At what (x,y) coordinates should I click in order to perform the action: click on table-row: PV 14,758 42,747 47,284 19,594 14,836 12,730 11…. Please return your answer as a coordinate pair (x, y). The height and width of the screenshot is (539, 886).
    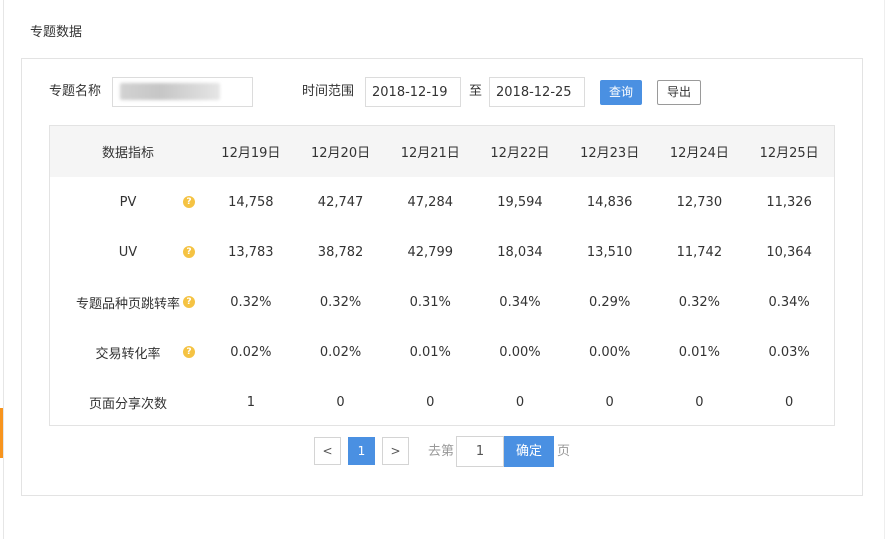
    Looking at the image, I should click on (442, 202).